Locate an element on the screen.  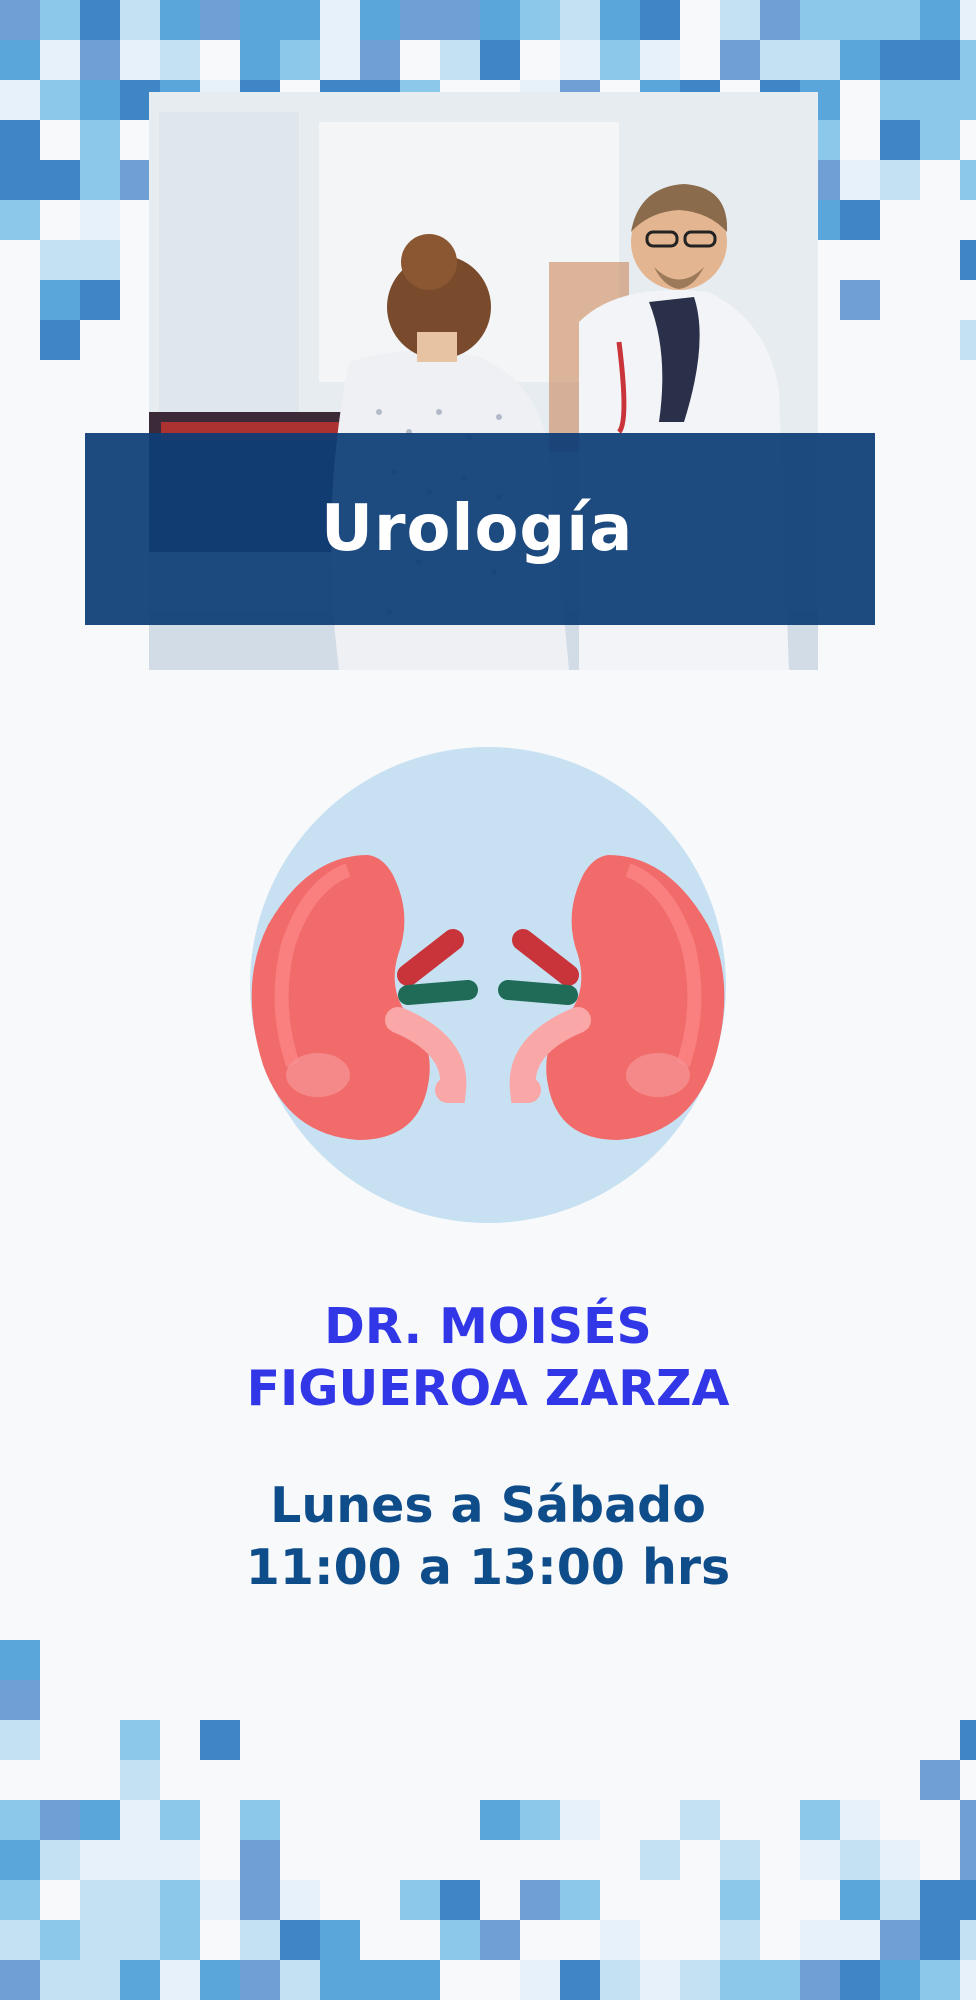
kidneys-icon is located at coordinates (488, 985).